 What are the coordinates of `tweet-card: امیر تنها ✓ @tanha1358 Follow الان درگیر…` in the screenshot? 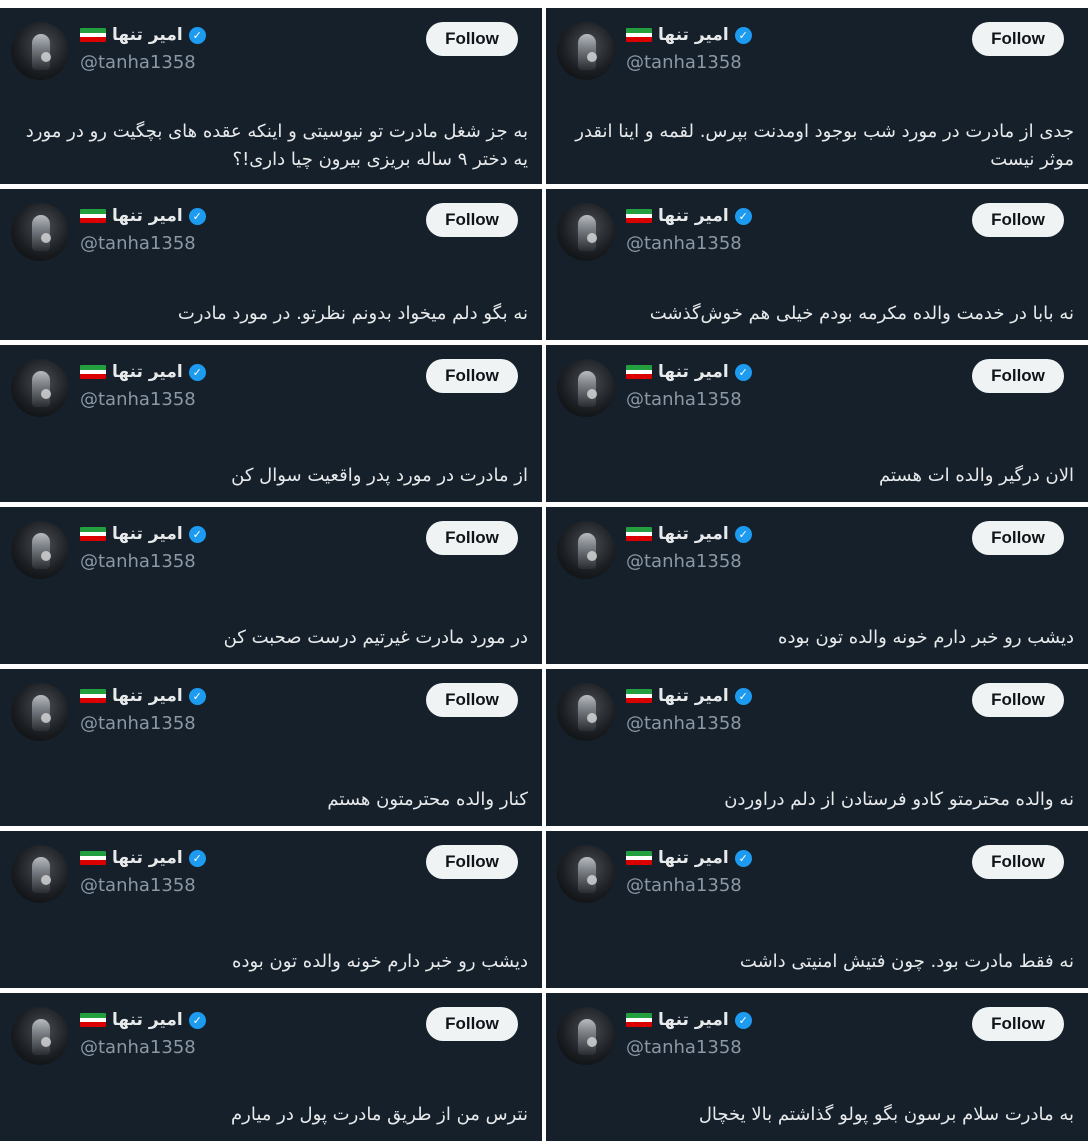 It's located at (817, 423).